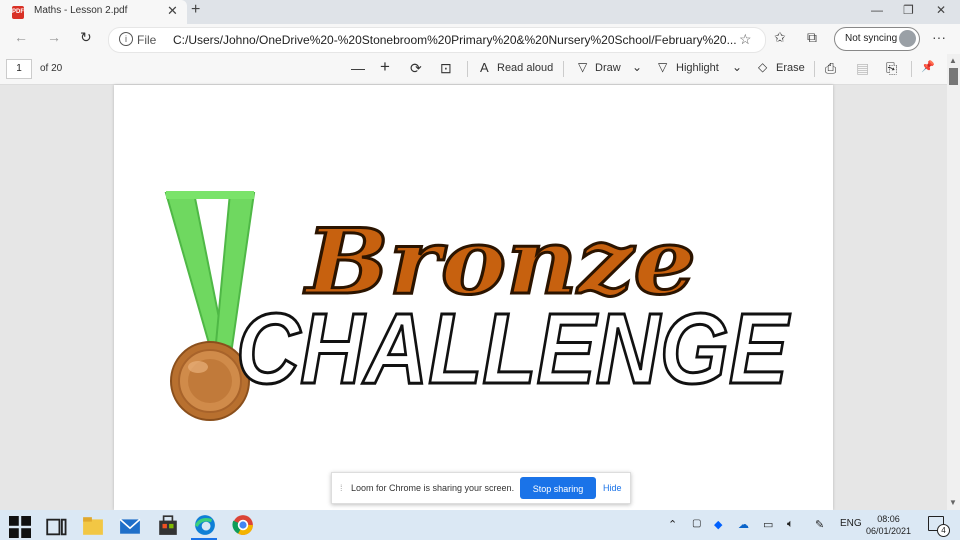 This screenshot has height=540, width=960. Describe the element at coordinates (743, 524) in the screenshot. I see `onedrive-icon: ☁` at that location.